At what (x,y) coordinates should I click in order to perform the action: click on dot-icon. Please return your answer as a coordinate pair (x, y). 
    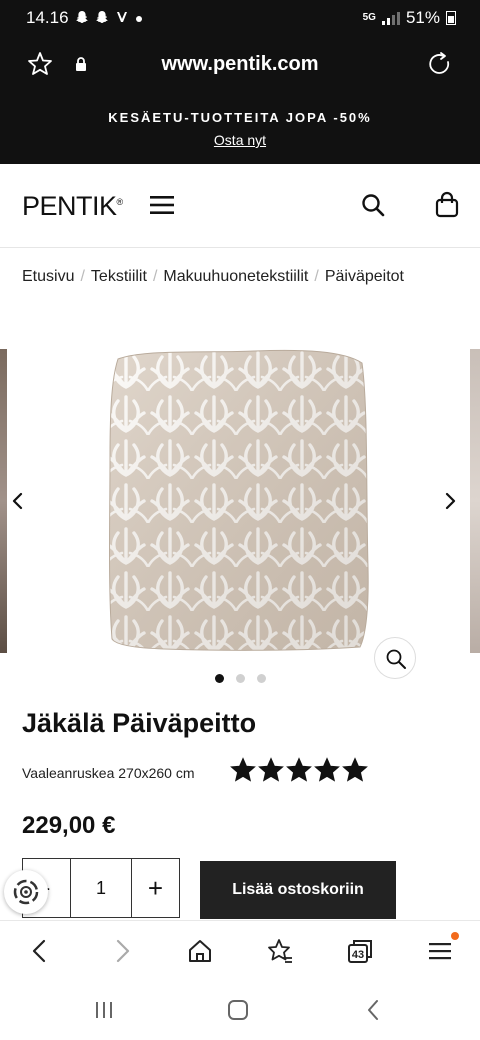
    Looking at the image, I should click on (139, 18).